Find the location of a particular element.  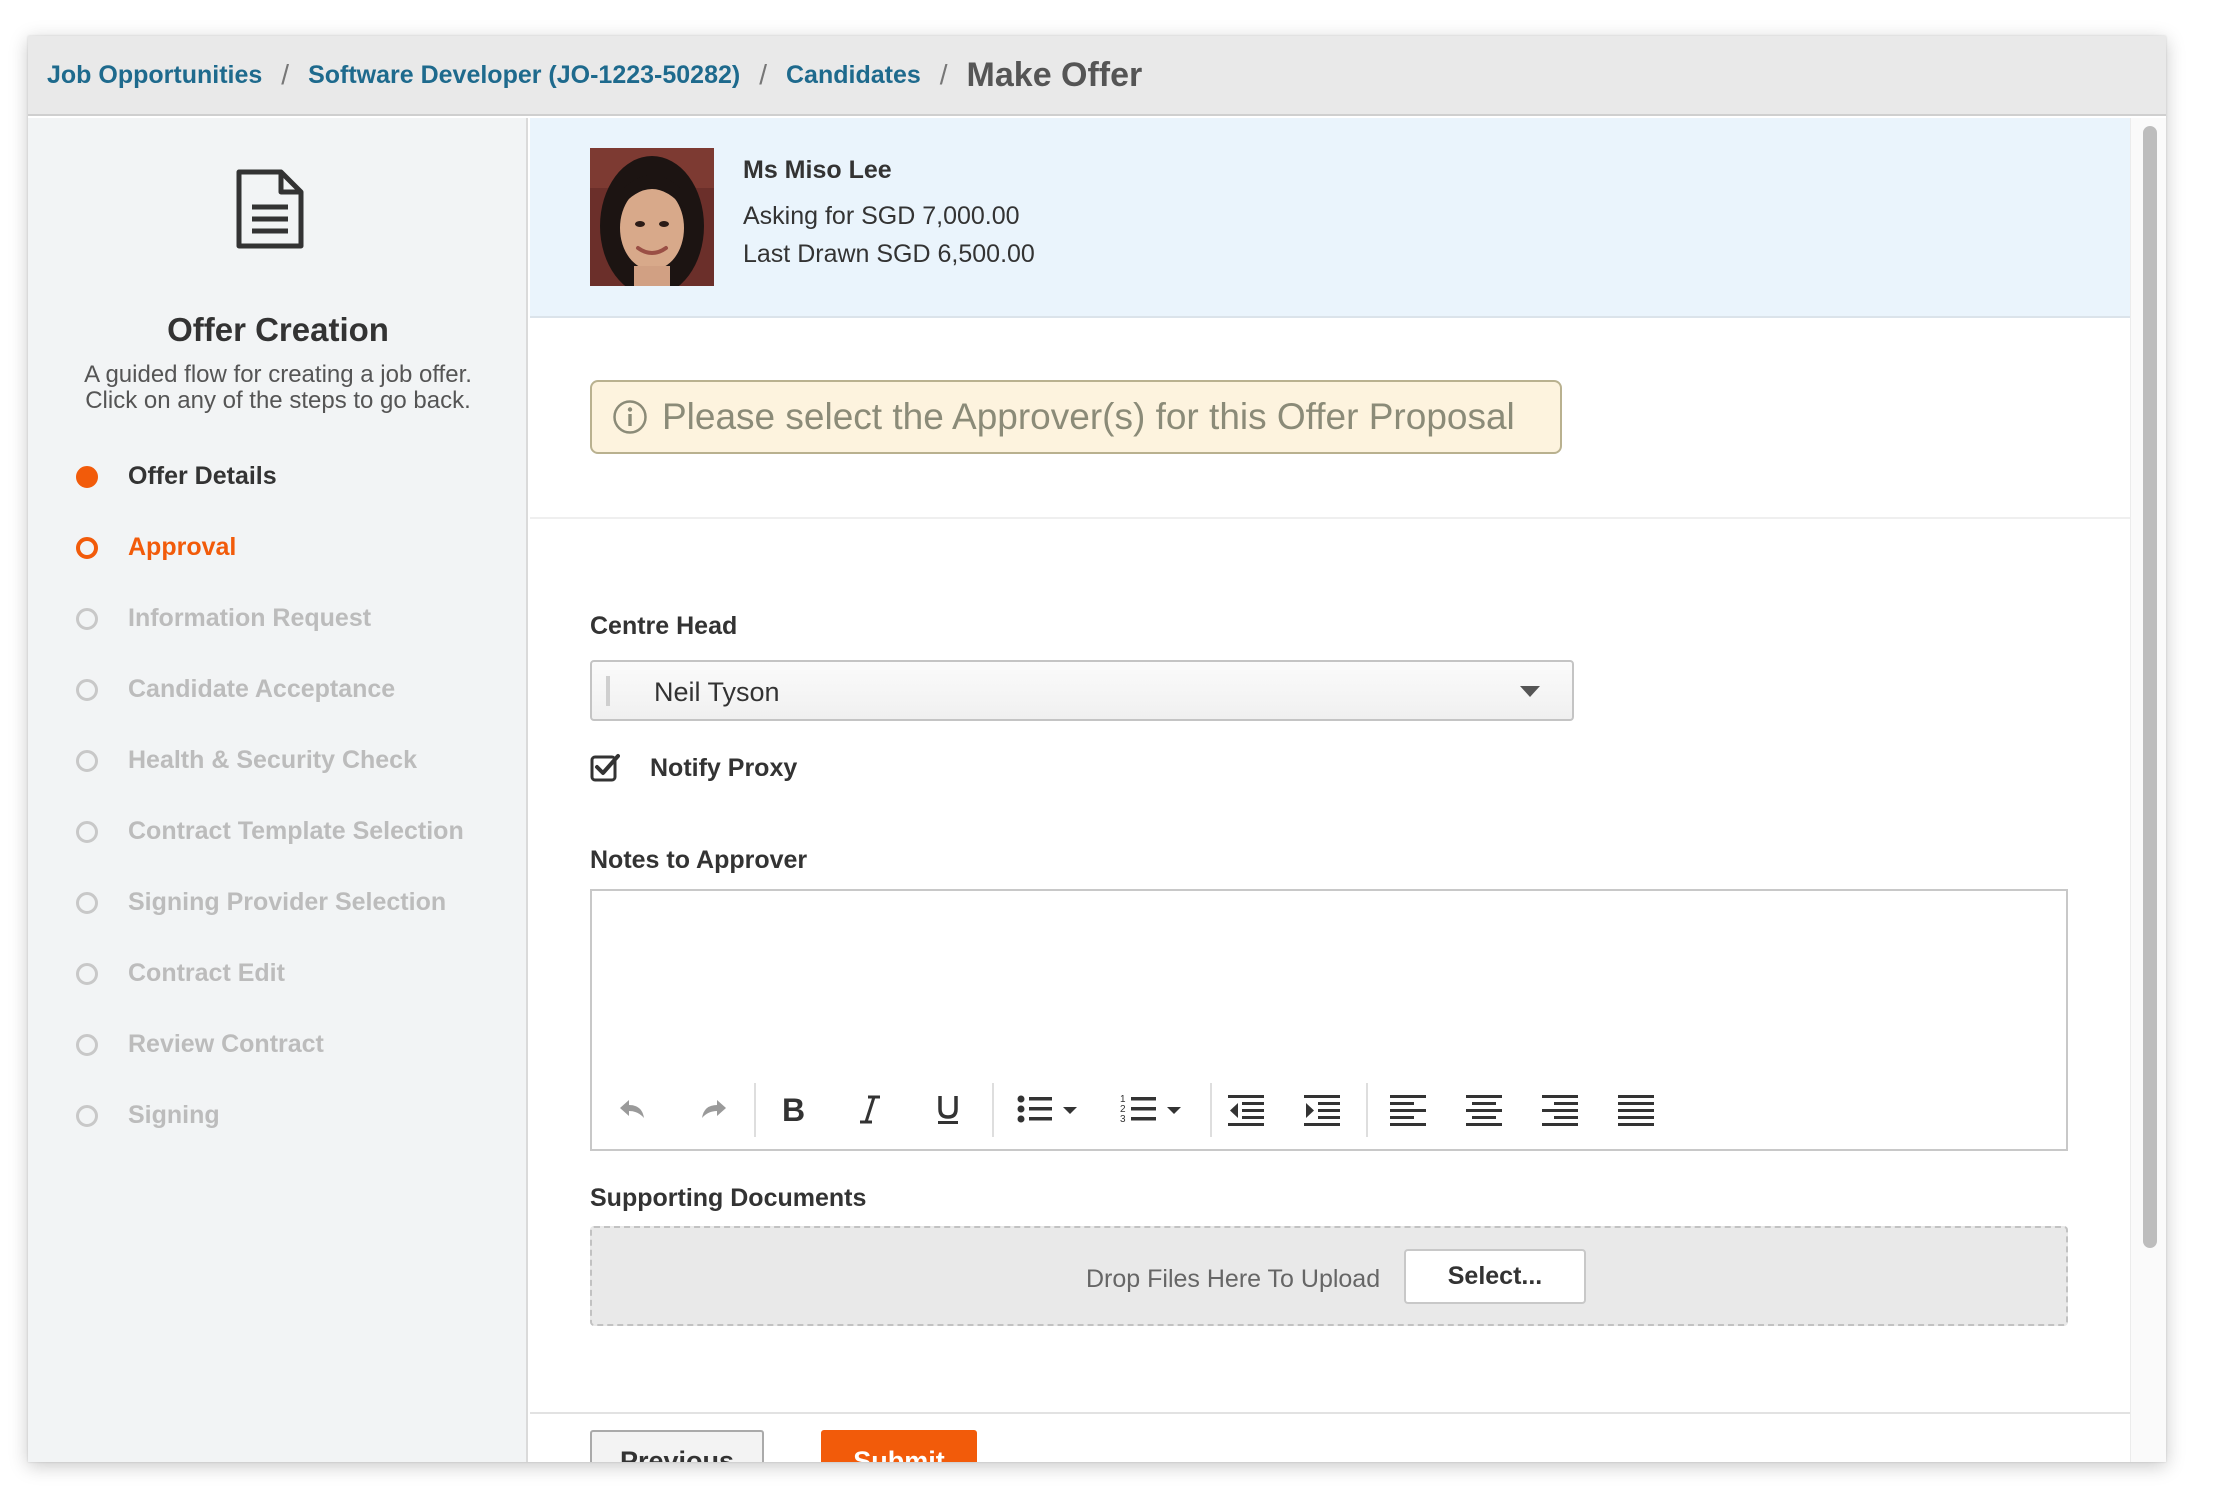

candidate-asking-salary: Asking for SGD 7,000.00 is located at coordinates (881, 216).